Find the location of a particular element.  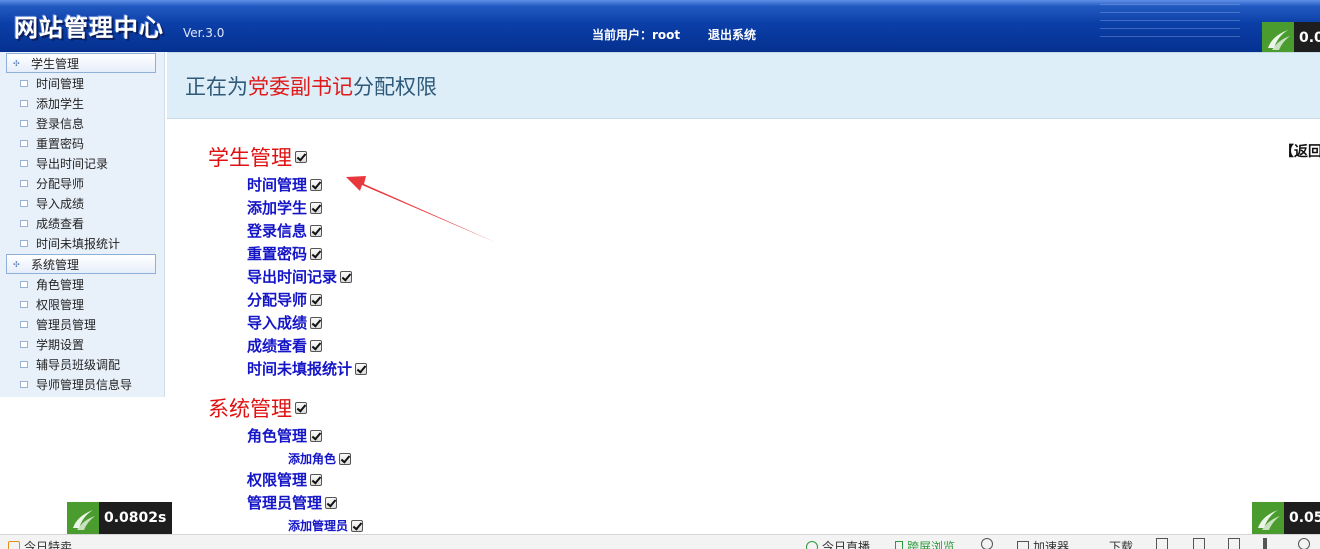

permission-role-manage: 角色管理 is located at coordinates (285, 435).